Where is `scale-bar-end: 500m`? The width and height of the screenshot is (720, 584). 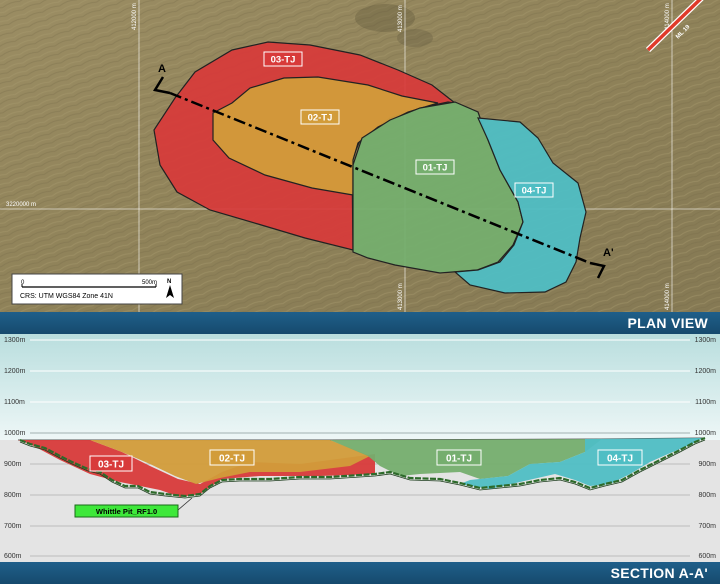
scale-bar-end: 500m is located at coordinates (149, 283).